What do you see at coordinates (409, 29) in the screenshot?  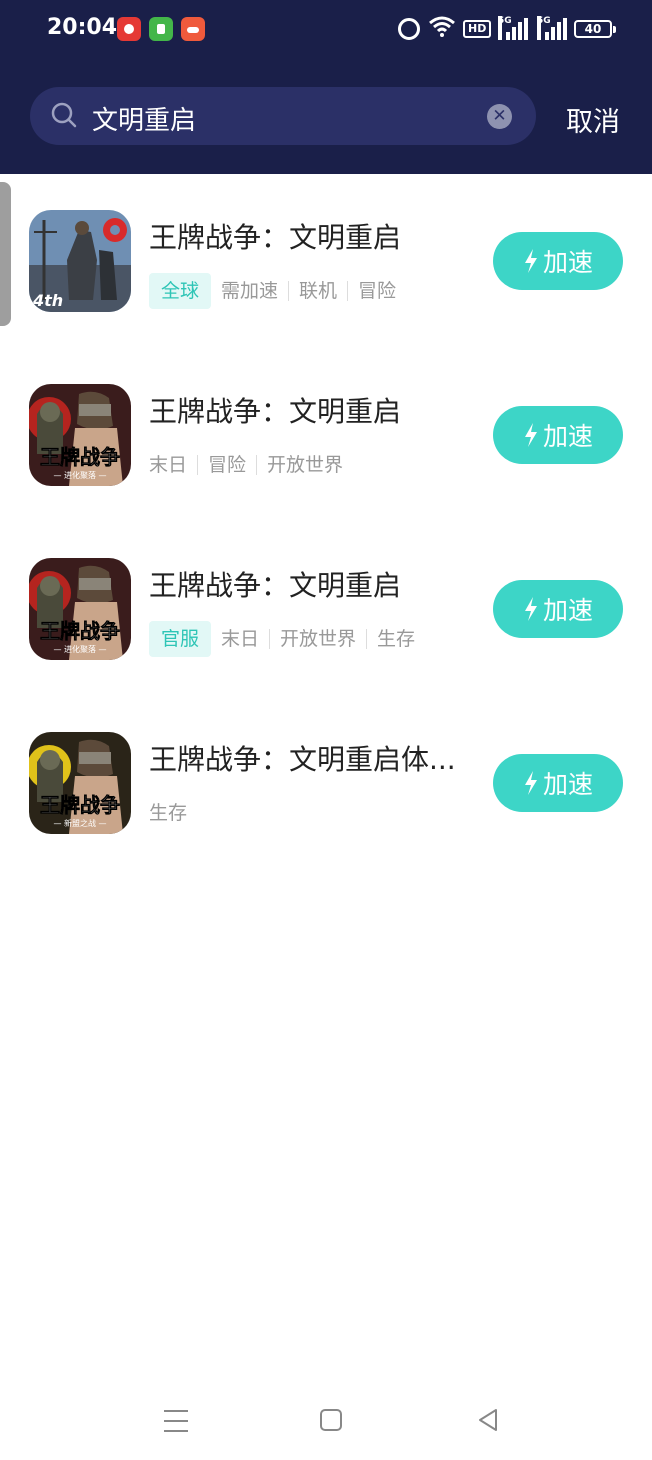 I see `alarm-icon` at bounding box center [409, 29].